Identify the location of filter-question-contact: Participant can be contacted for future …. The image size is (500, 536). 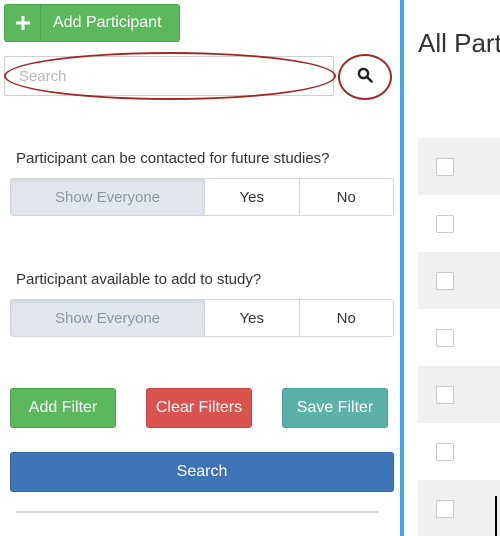
(173, 158).